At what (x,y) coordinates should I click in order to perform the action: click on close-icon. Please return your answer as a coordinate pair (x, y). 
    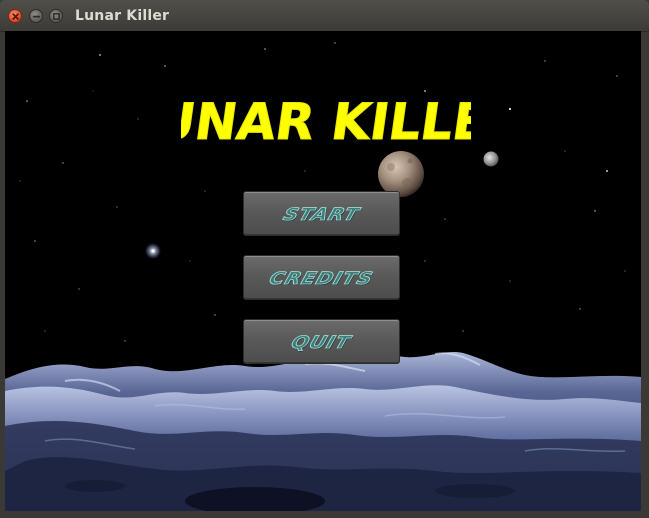
    Looking at the image, I should click on (15, 16).